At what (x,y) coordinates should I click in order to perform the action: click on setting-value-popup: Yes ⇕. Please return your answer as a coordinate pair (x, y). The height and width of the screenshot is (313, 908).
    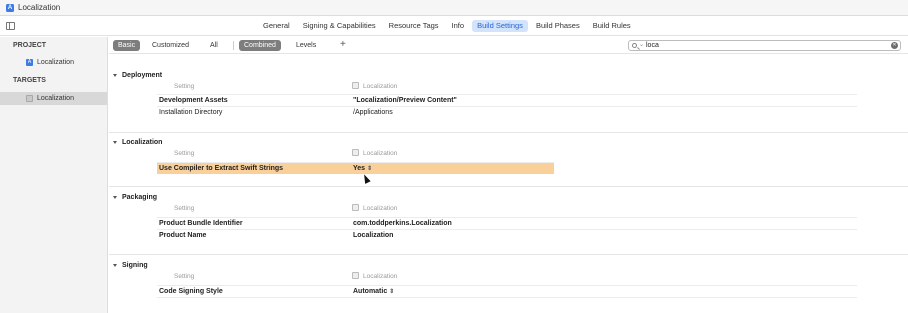
    Looking at the image, I should click on (362, 168).